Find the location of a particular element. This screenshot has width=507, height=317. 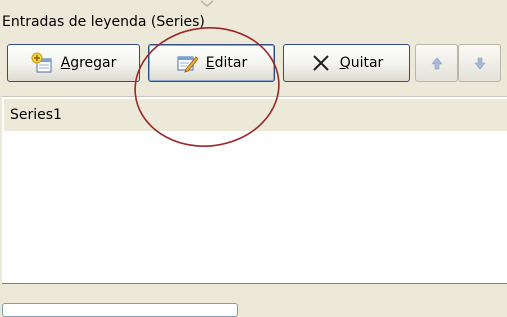

horizontal-axis-field is located at coordinates (120, 310).